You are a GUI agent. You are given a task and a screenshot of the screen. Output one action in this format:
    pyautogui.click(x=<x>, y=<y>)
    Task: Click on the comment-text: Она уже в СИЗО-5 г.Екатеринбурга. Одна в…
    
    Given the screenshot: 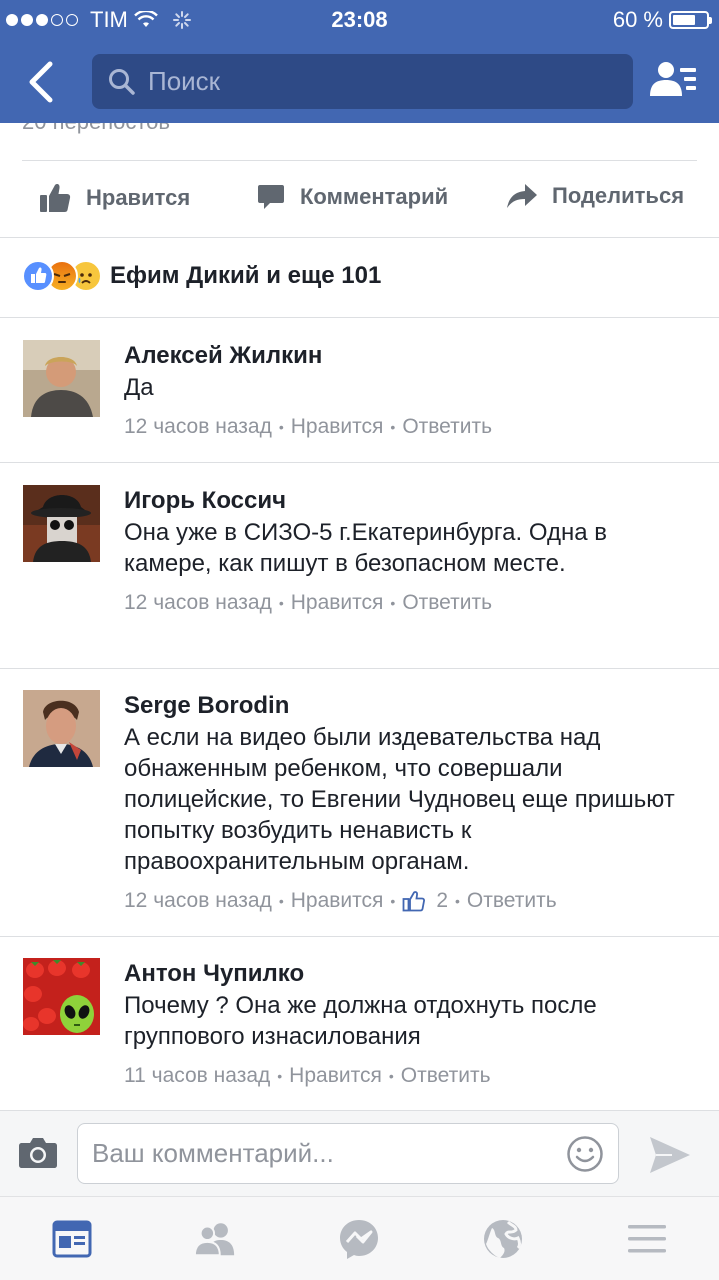 What is the action you would take?
    pyautogui.click(x=365, y=548)
    